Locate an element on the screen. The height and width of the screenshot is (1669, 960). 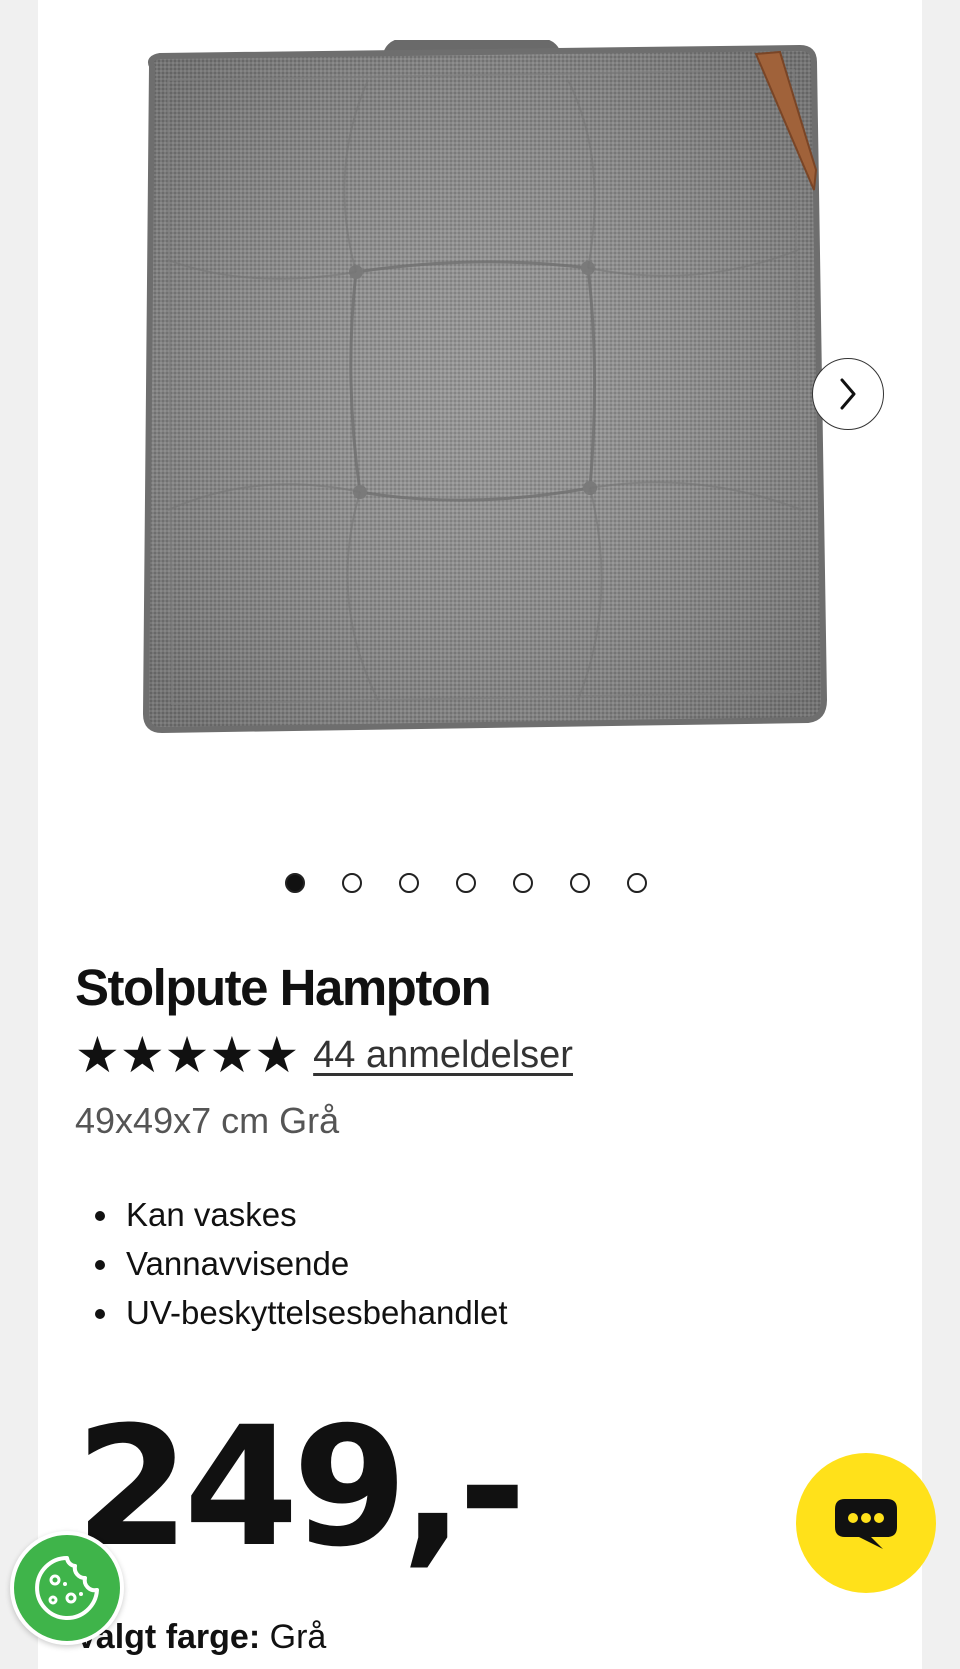
cookie-settings-button is located at coordinates (67, 1588).